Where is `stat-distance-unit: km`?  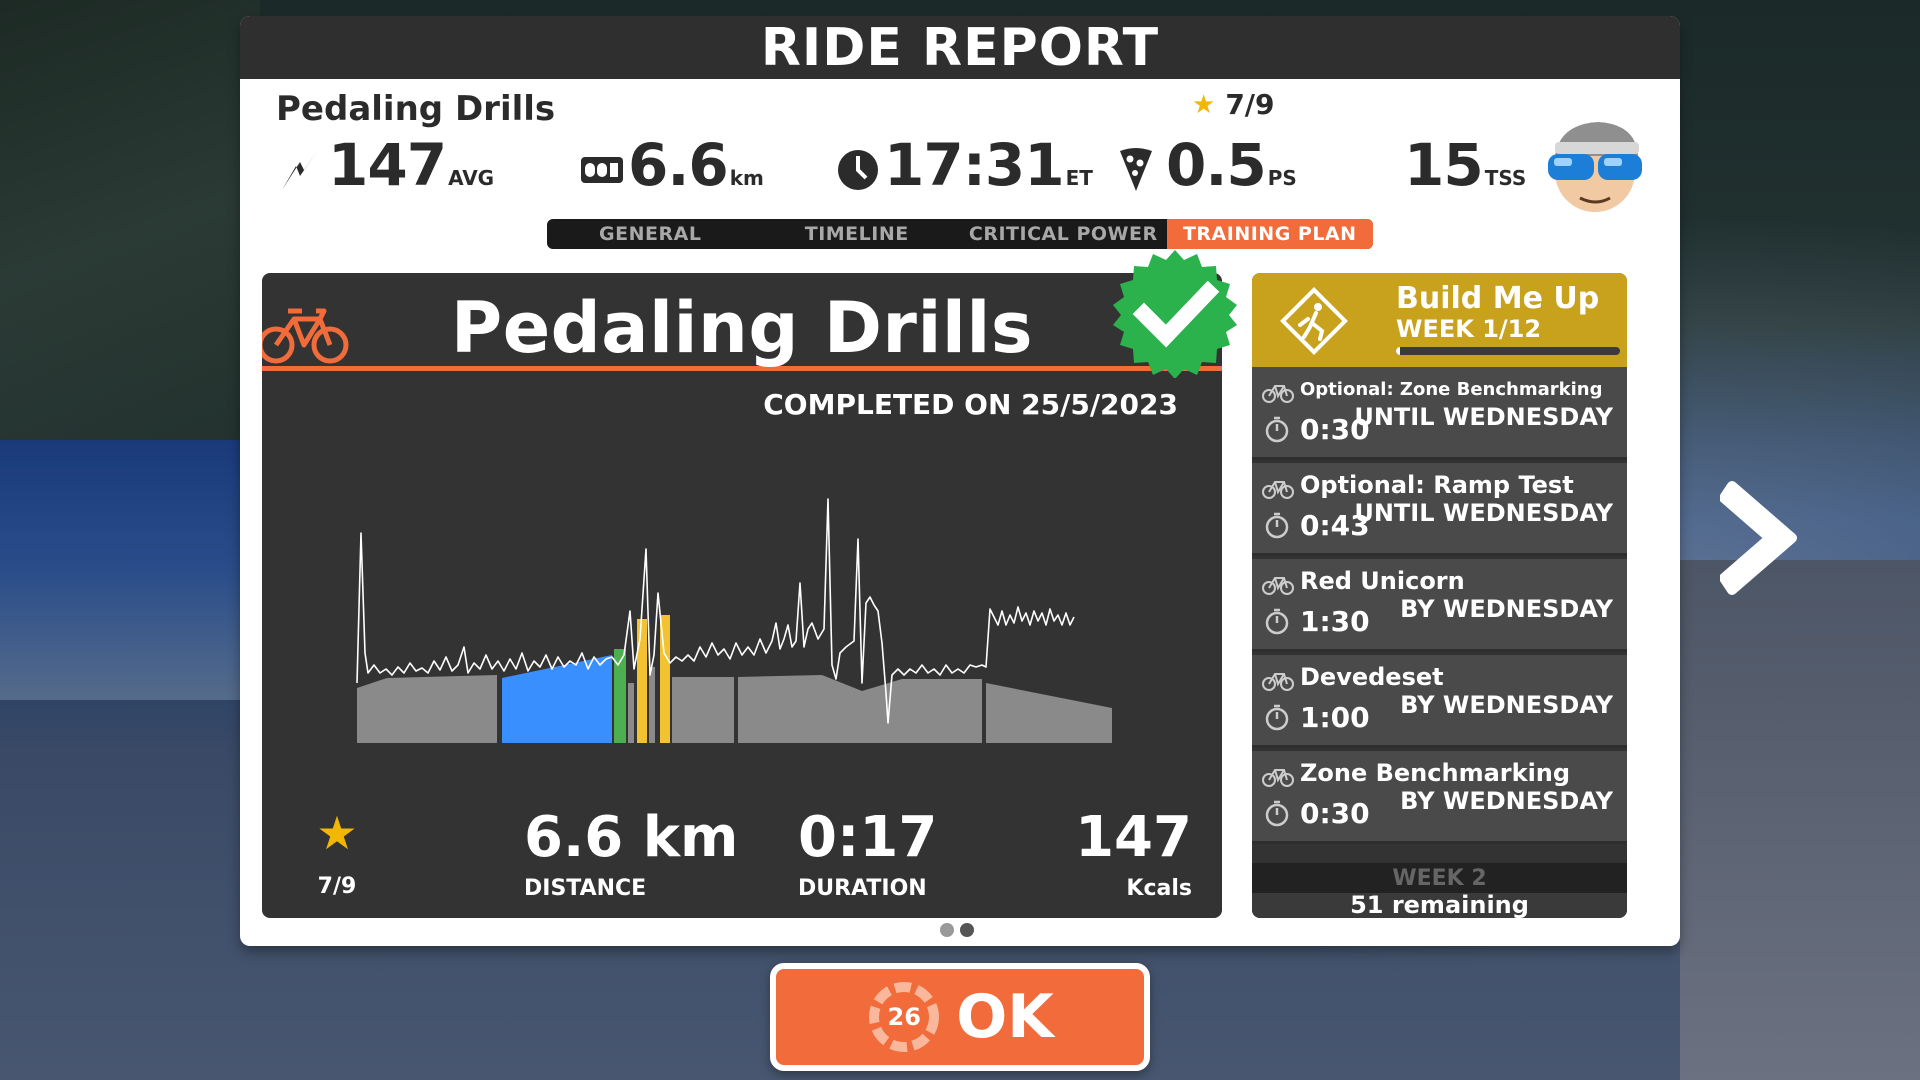
stat-distance-unit: km is located at coordinates (746, 178).